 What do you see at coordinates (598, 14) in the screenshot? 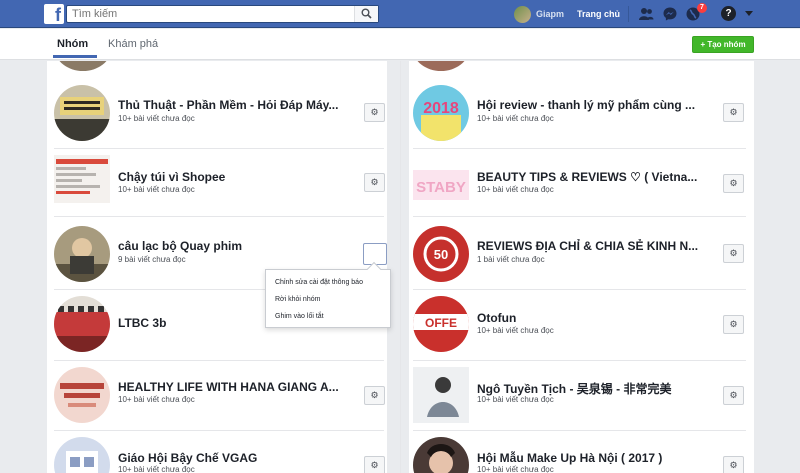
I see `home-link: Trang chủ` at bounding box center [598, 14].